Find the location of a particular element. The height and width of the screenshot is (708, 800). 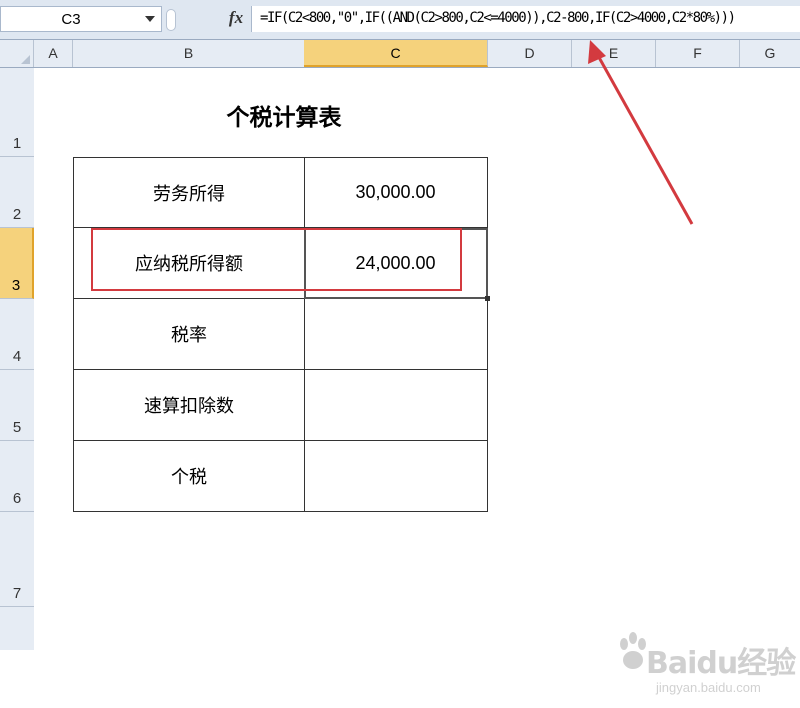

watermark-url: jingyan.baidu.com is located at coordinates (708, 687).